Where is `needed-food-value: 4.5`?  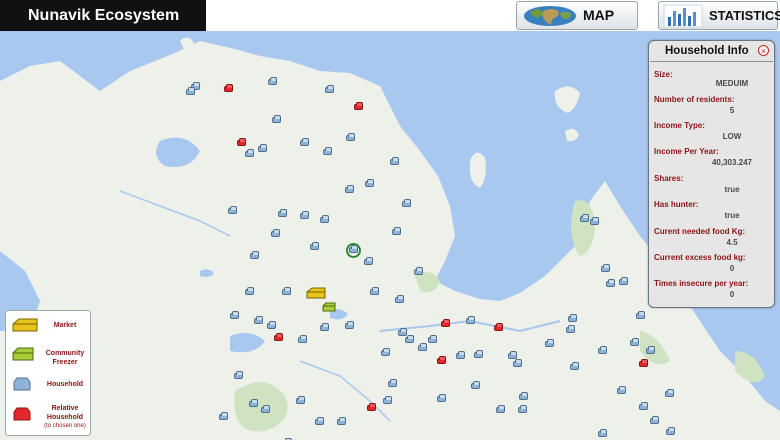
needed-food-value: 4.5 is located at coordinates (732, 242).